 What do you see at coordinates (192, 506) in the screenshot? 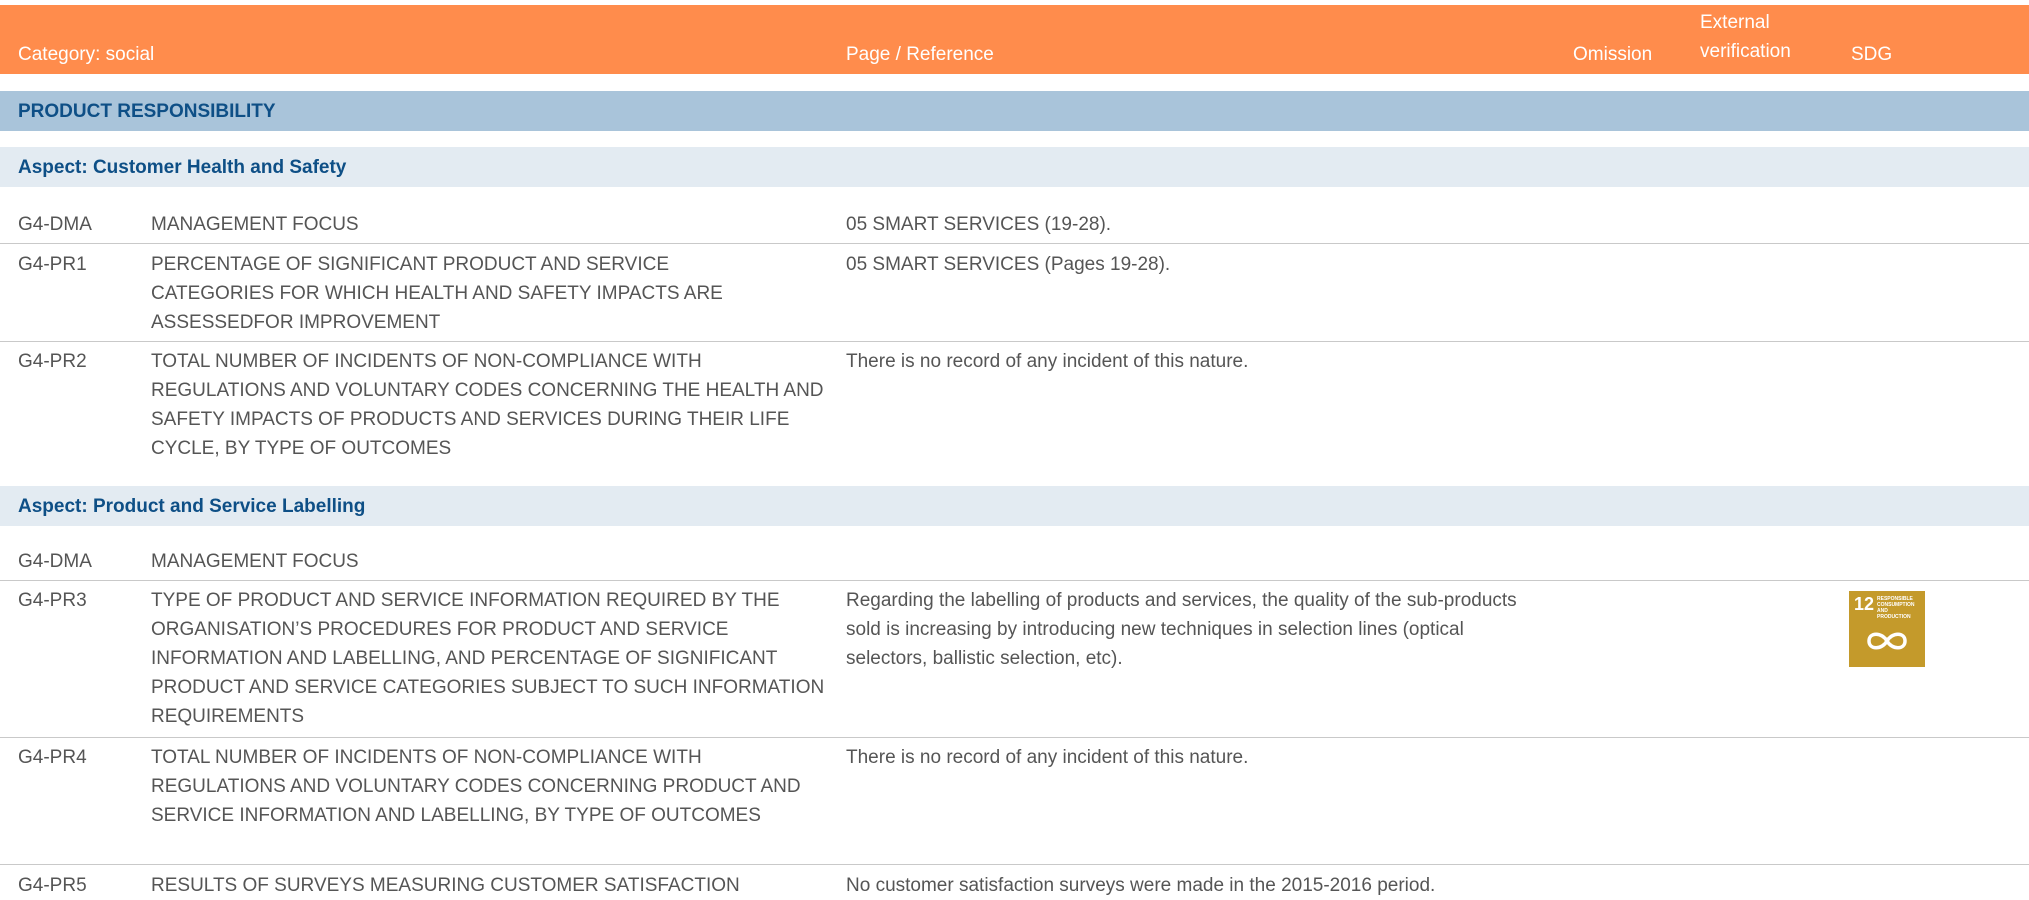
I see `aspect-title: Aspect: Product and Service Labelling` at bounding box center [192, 506].